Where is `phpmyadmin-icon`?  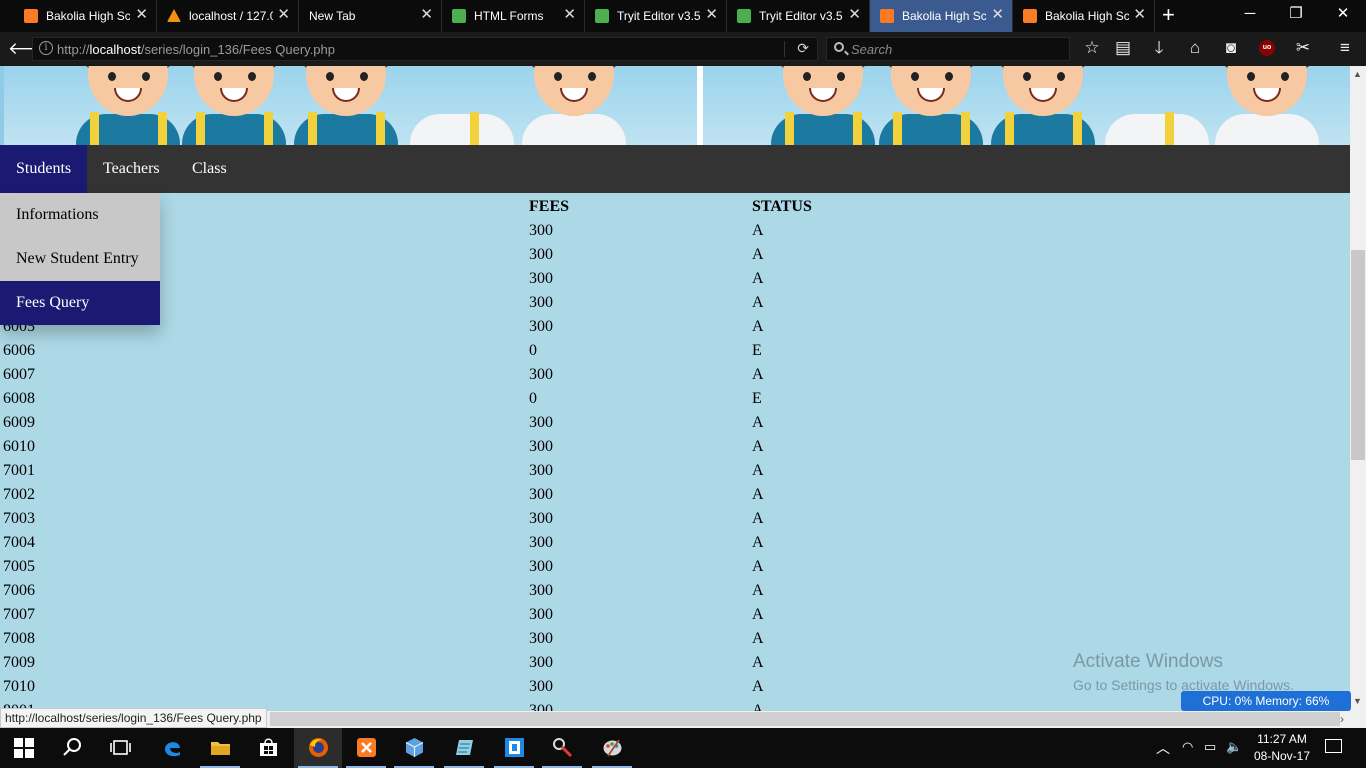
phpmyadmin-icon is located at coordinates (174, 15).